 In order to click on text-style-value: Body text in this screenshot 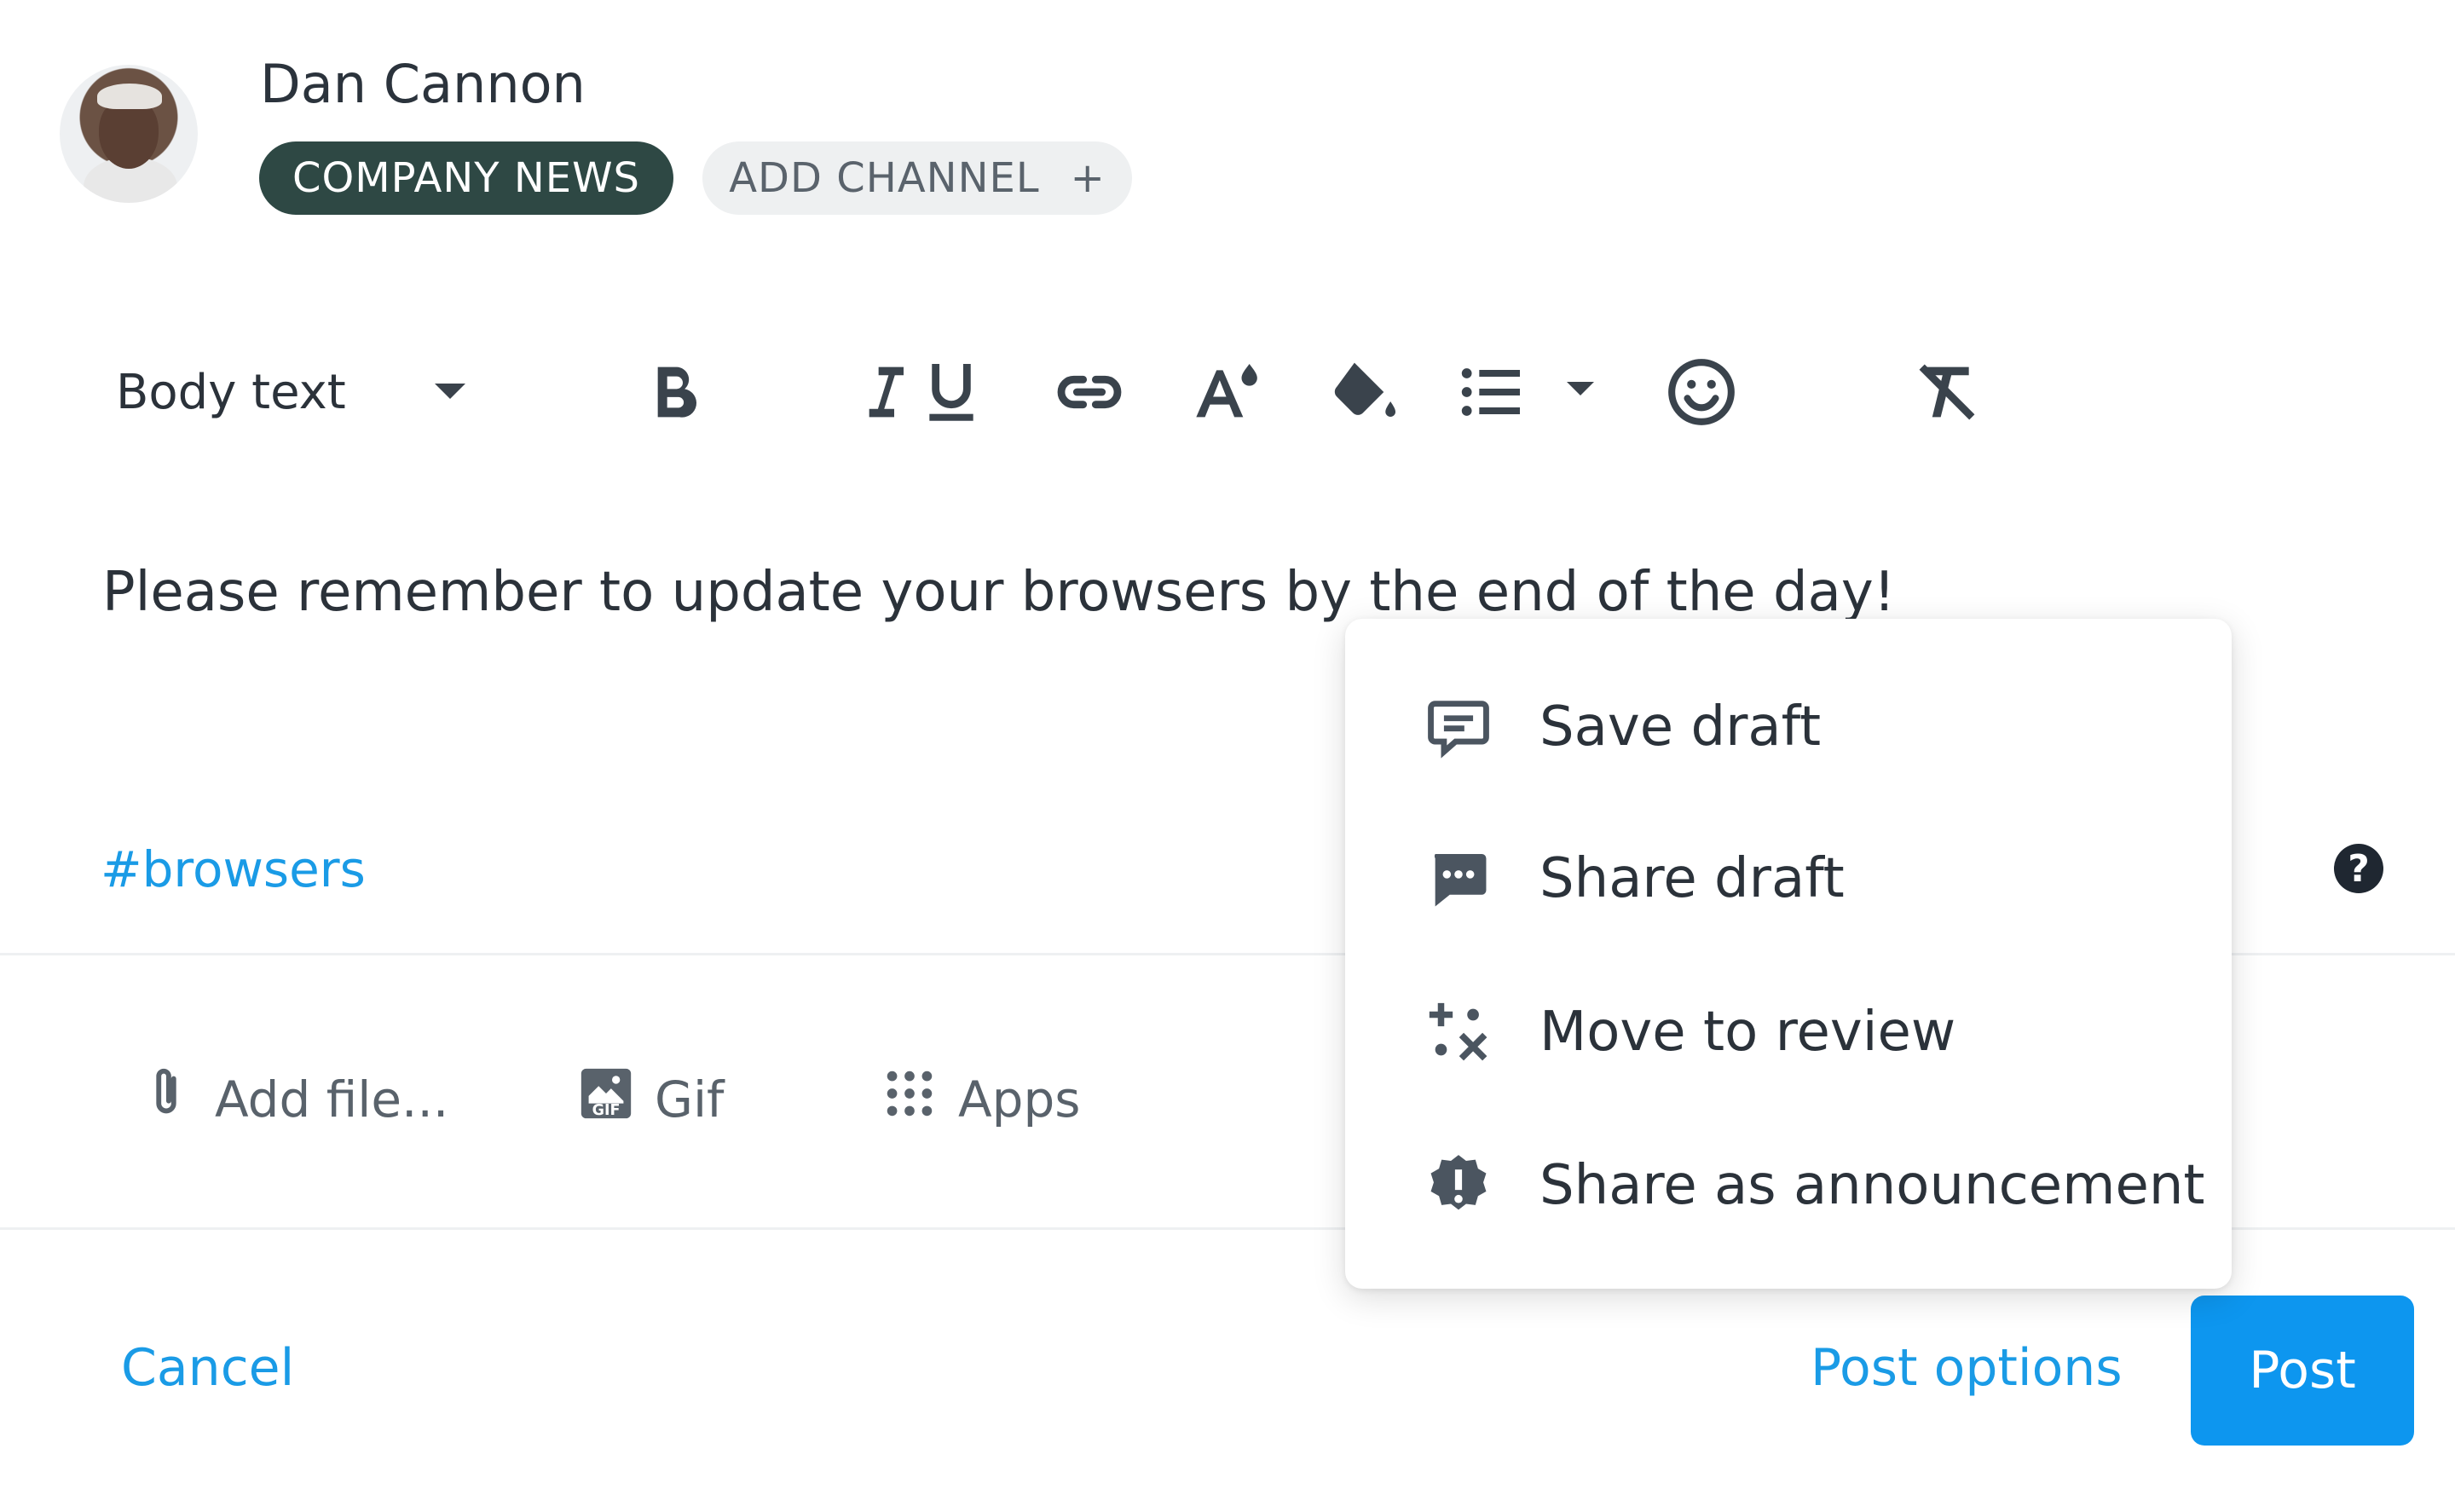, I will do `click(231, 392)`.